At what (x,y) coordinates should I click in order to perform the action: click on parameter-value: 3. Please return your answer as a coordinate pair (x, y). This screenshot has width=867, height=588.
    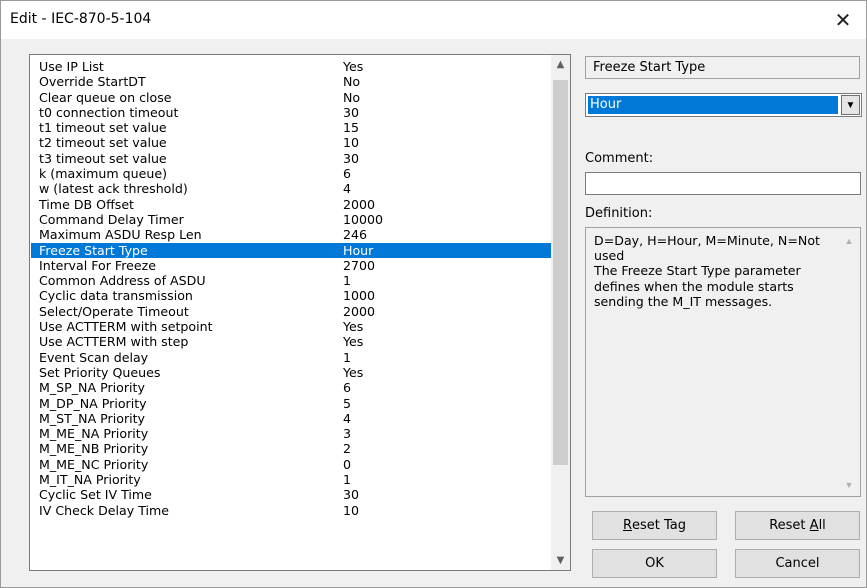
    Looking at the image, I should click on (347, 434).